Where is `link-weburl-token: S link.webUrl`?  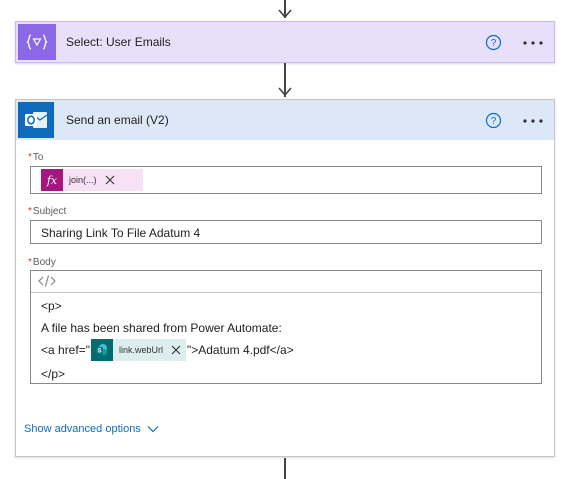
link-weburl-token: S link.webUrl is located at coordinates (138, 350).